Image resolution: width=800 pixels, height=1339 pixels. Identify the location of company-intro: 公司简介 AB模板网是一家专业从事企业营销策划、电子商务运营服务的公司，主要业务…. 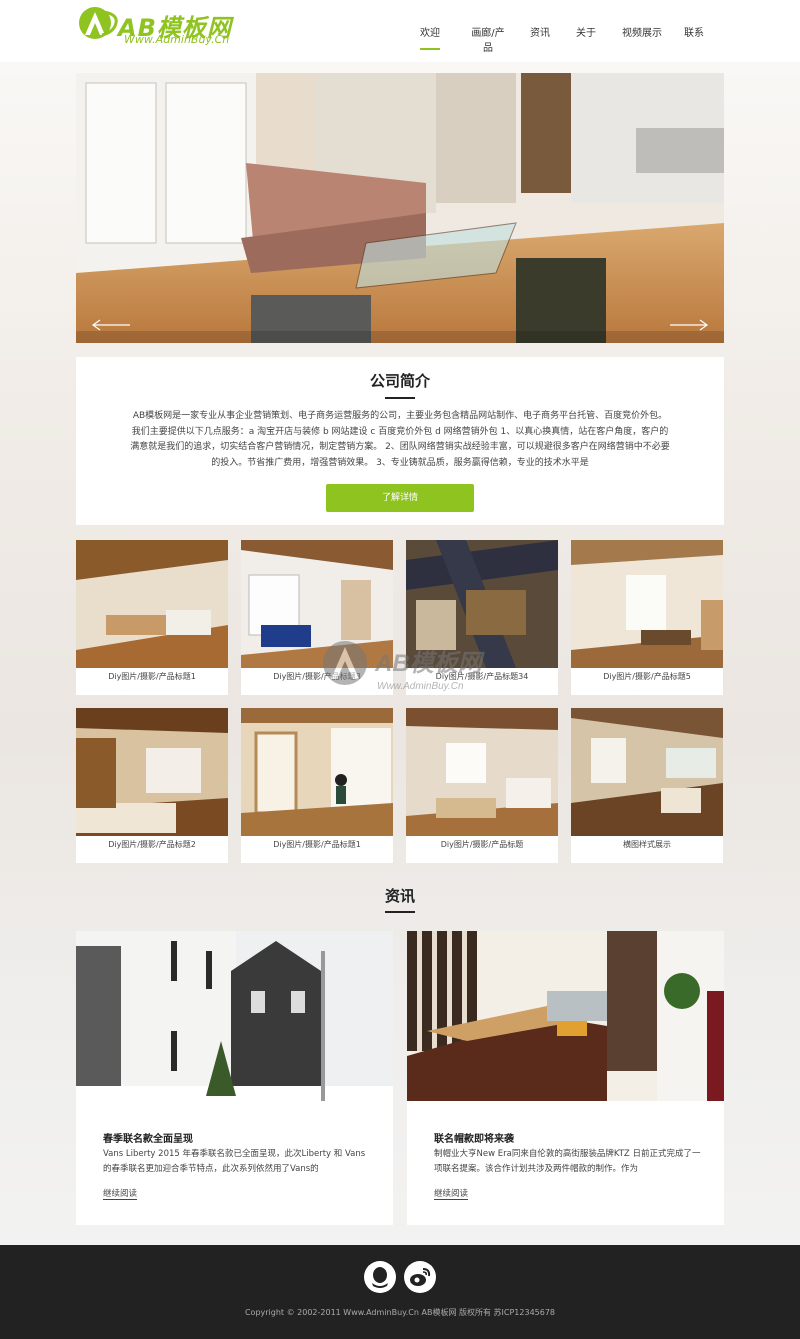
(400, 441).